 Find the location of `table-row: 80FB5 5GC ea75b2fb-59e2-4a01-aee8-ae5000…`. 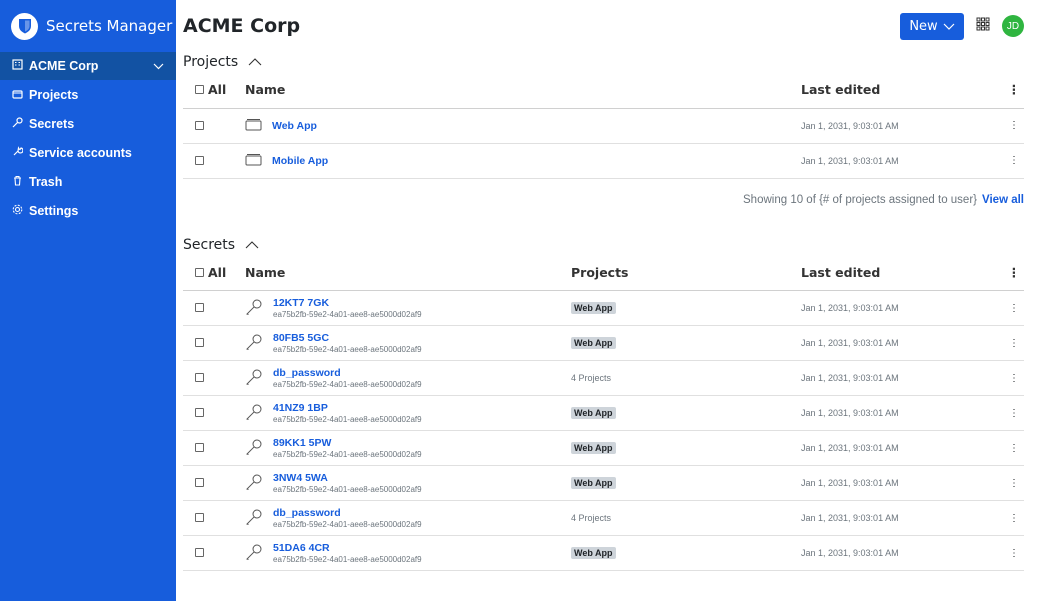

table-row: 80FB5 5GC ea75b2fb-59e2-4a01-aee8-ae5000… is located at coordinates (603, 343).